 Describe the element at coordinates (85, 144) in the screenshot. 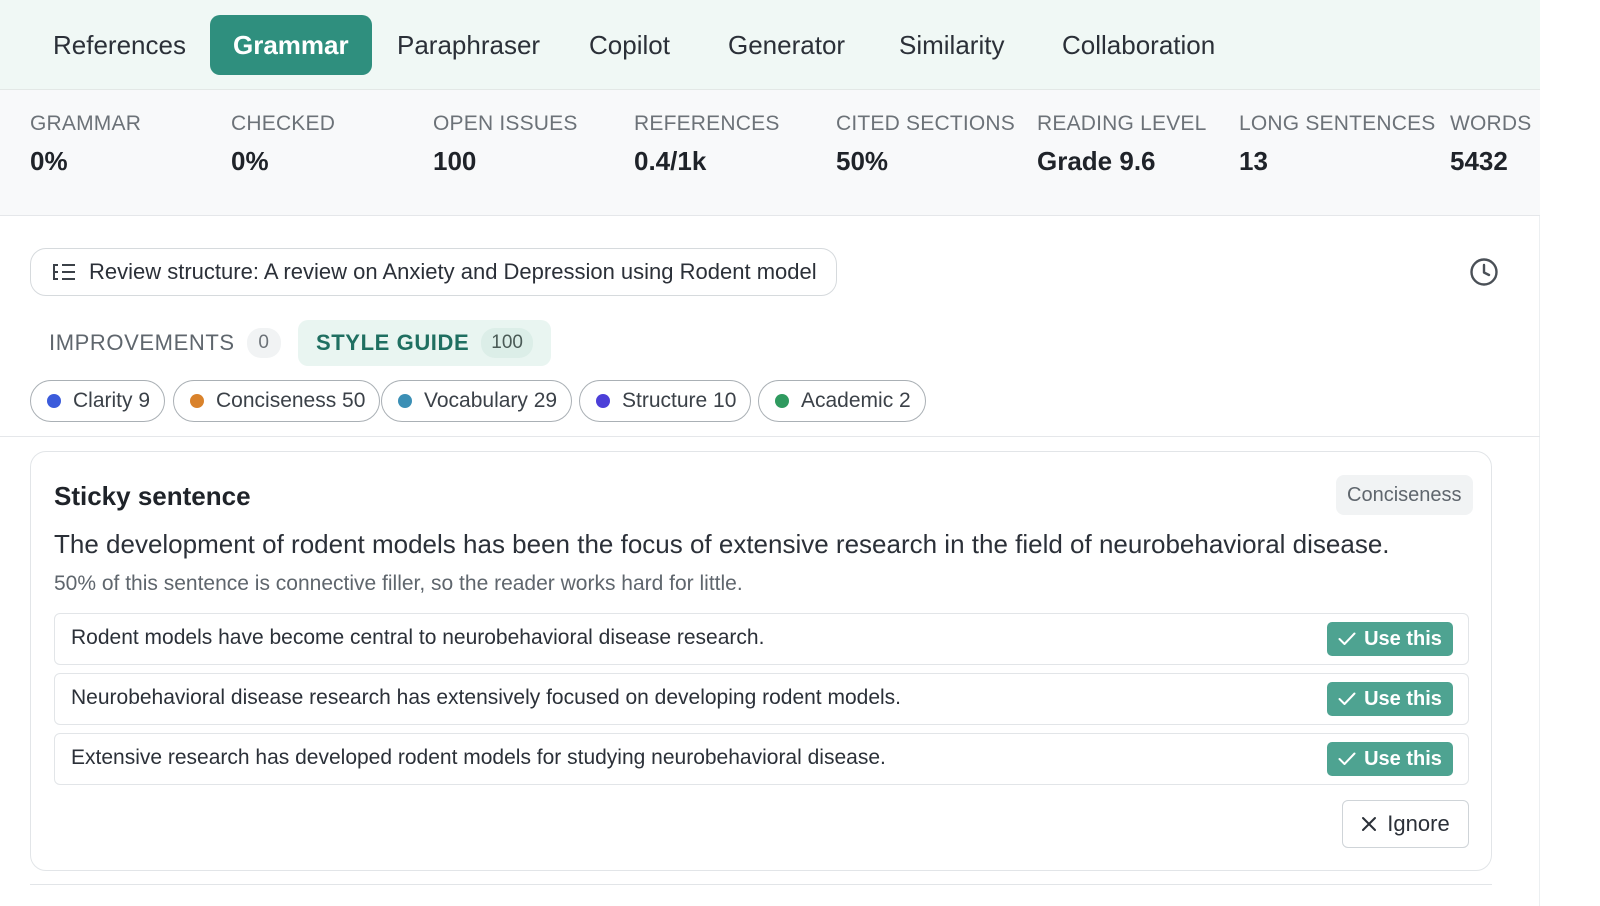

I see `stat-grammar: GRAMMAR 0%` at that location.